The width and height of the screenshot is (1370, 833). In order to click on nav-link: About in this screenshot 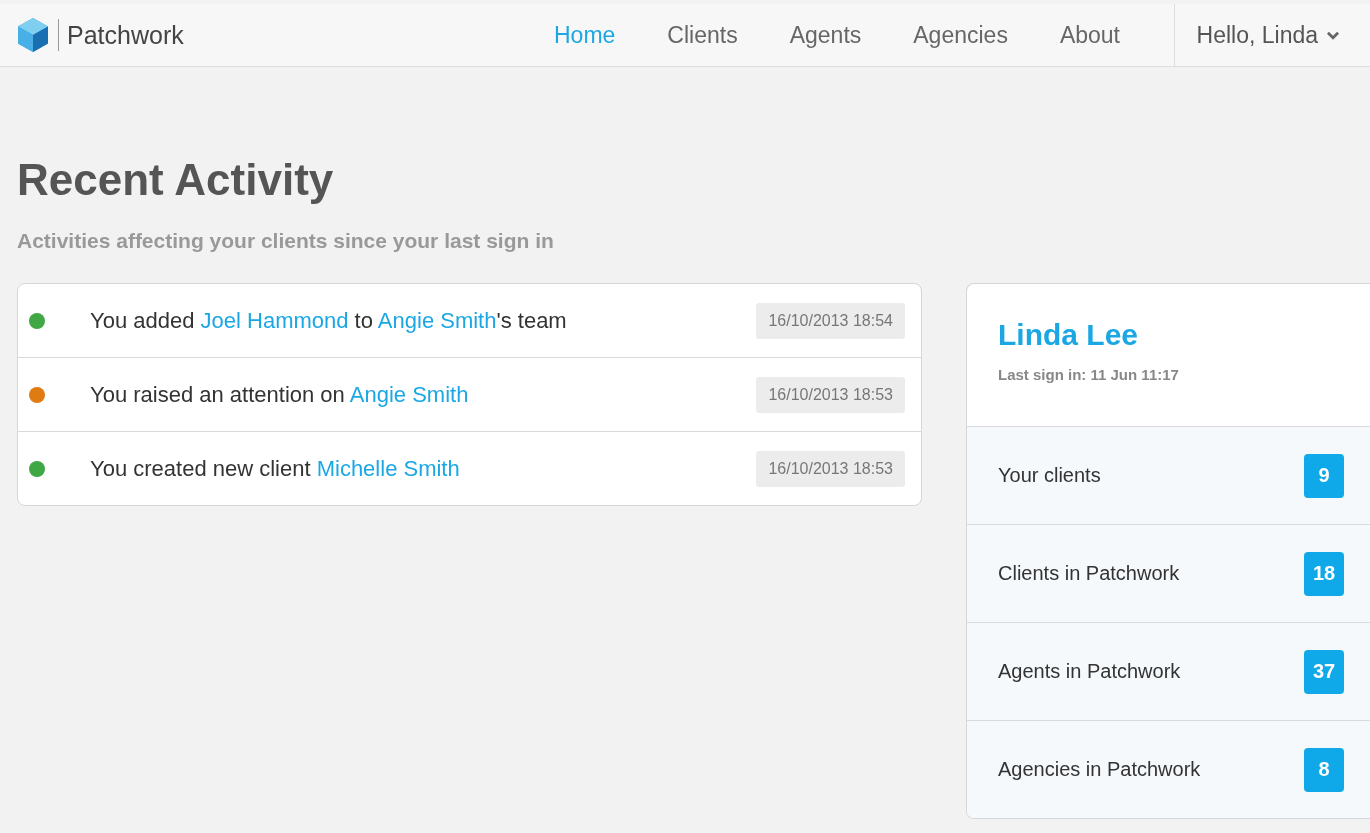, I will do `click(1089, 35)`.